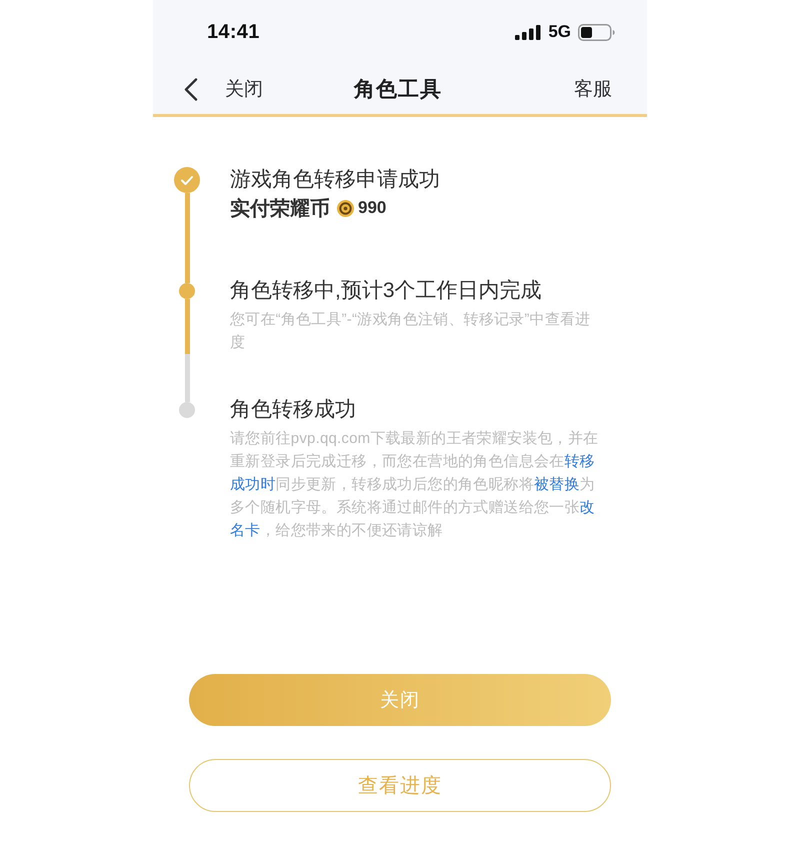  What do you see at coordinates (386, 291) in the screenshot?
I see `step-title: 角色转移中,预计3个工作日内完成` at bounding box center [386, 291].